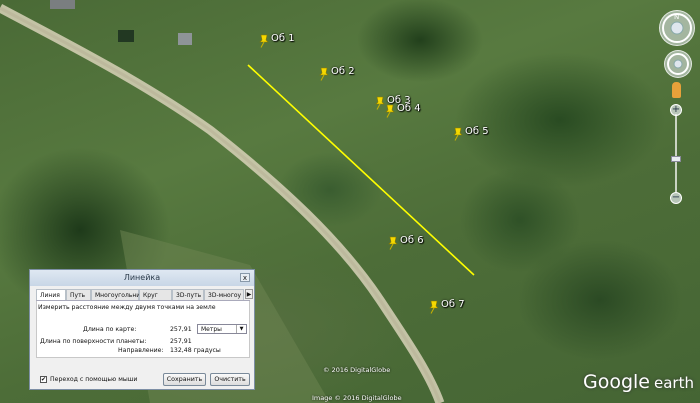  I want to click on clear-button: Очистить, so click(230, 379).